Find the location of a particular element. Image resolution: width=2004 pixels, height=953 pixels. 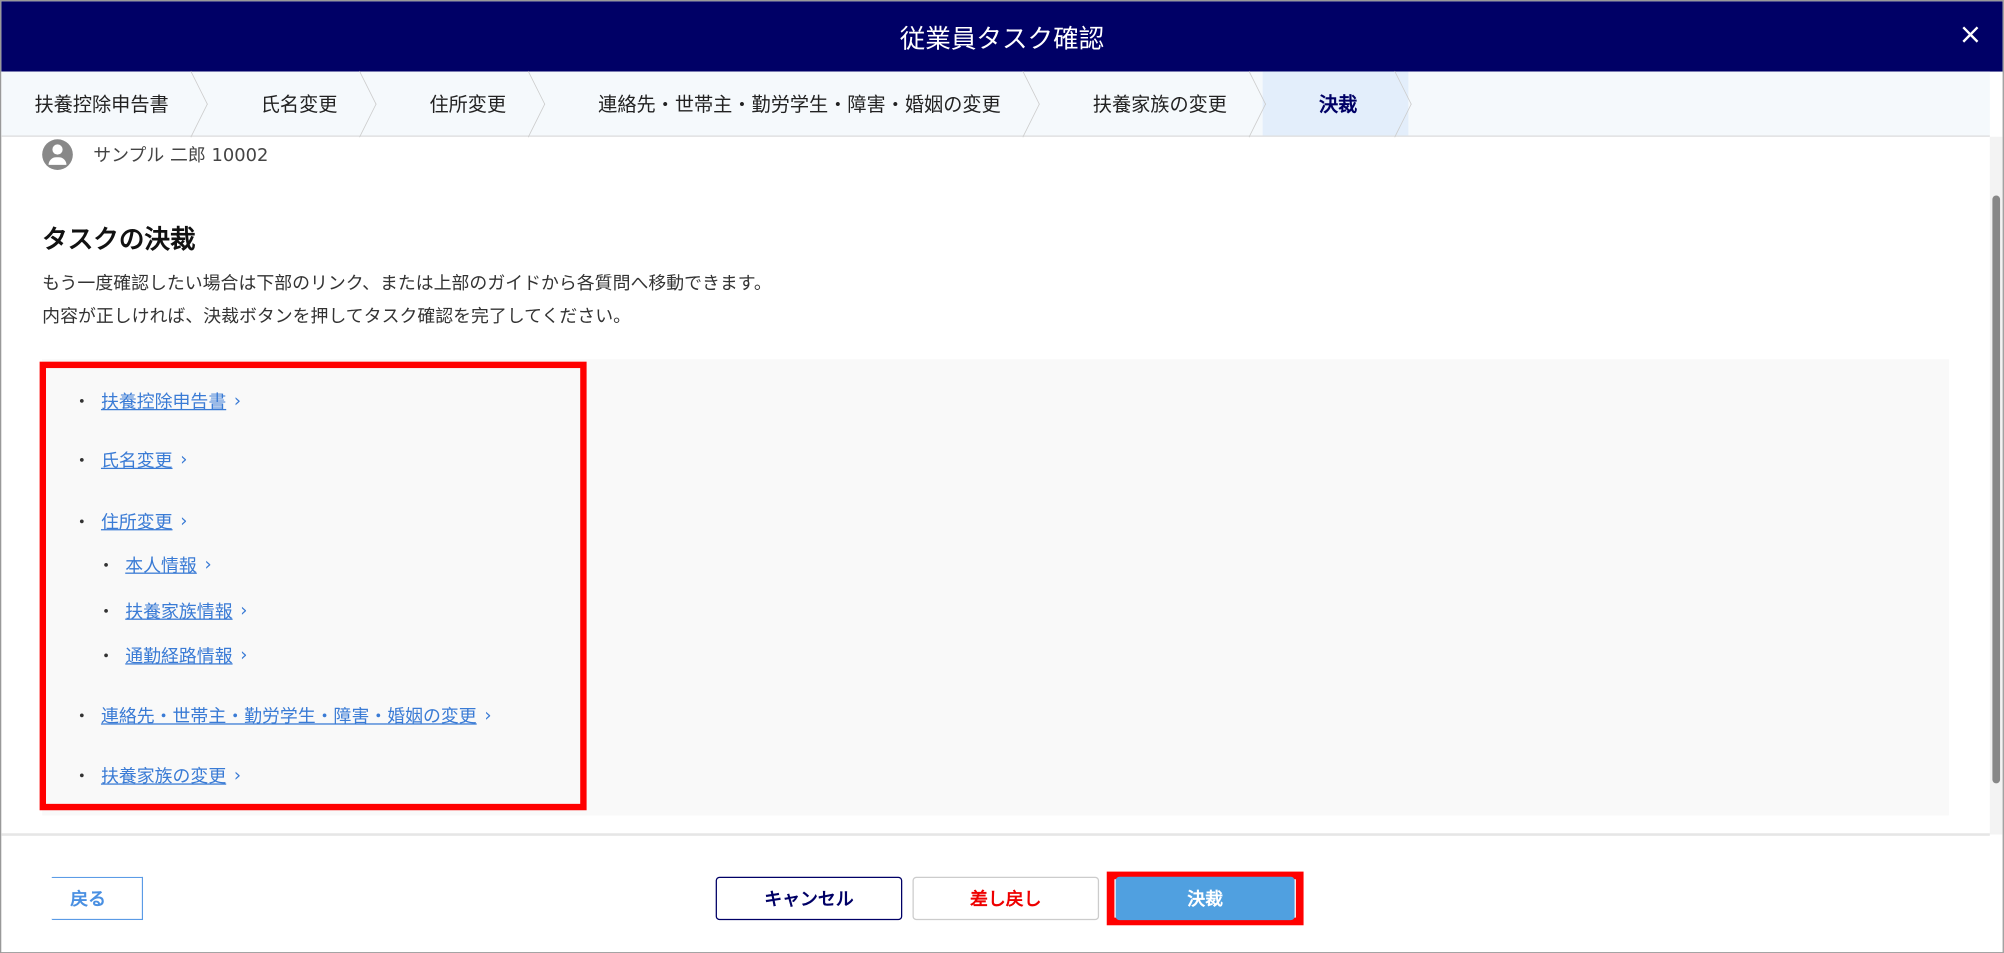

link-item: ・扶養家族情報 › is located at coordinates (172, 611).